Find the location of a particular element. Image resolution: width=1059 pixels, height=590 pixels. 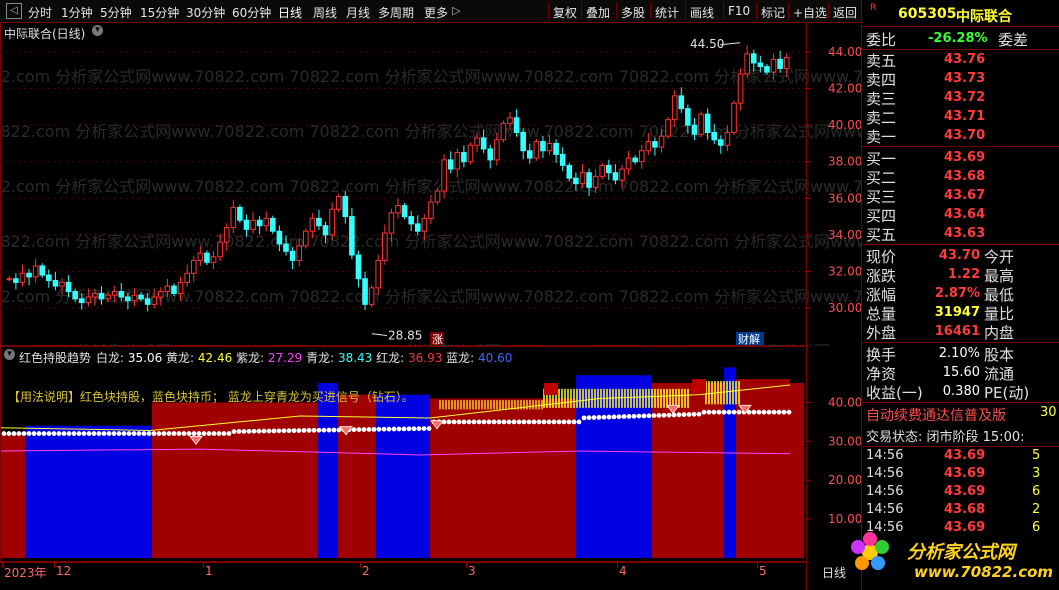

toolbar-button-2: 多股 is located at coordinates (633, 12).